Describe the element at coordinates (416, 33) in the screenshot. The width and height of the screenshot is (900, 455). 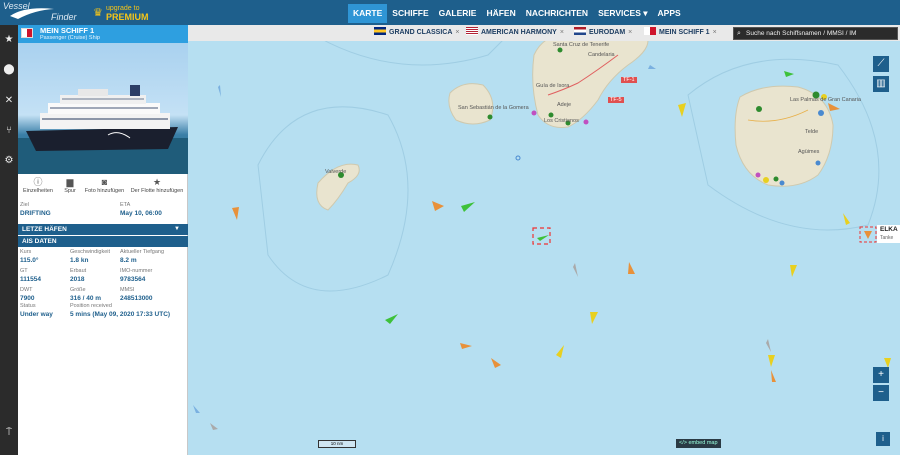
I see `tab-grand-classica: GRAND CLASSICA ×` at that location.